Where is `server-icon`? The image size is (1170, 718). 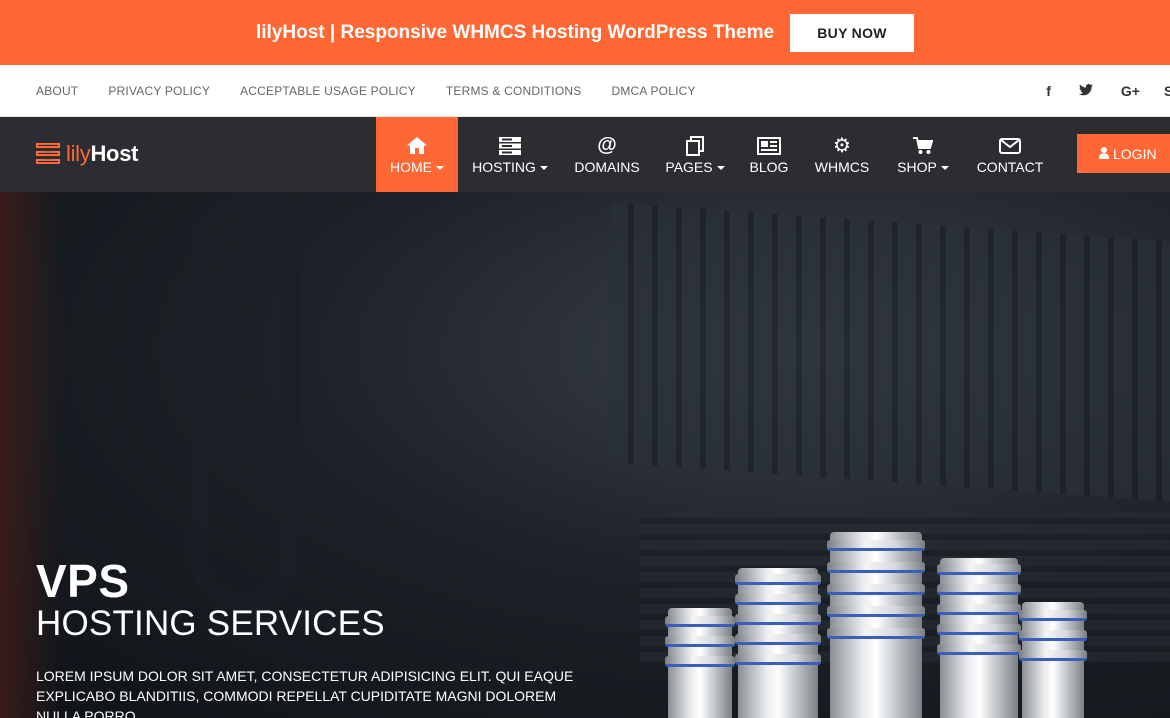 server-icon is located at coordinates (510, 146).